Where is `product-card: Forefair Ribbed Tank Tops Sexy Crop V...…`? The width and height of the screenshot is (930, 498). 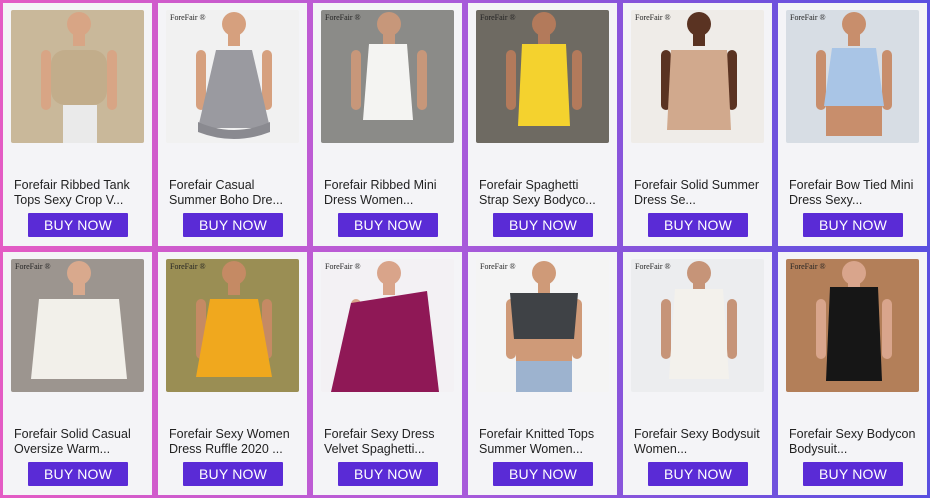 product-card: Forefair Ribbed Tank Tops Sexy Crop V...… is located at coordinates (77, 124).